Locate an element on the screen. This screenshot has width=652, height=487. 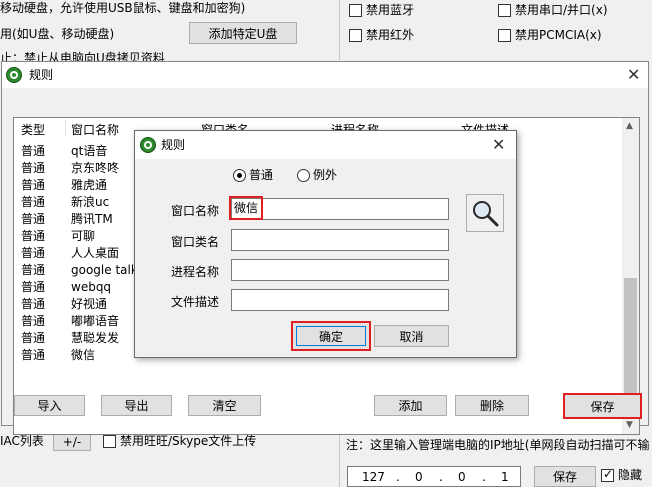
window-name-field: 微信 is located at coordinates (339, 208).